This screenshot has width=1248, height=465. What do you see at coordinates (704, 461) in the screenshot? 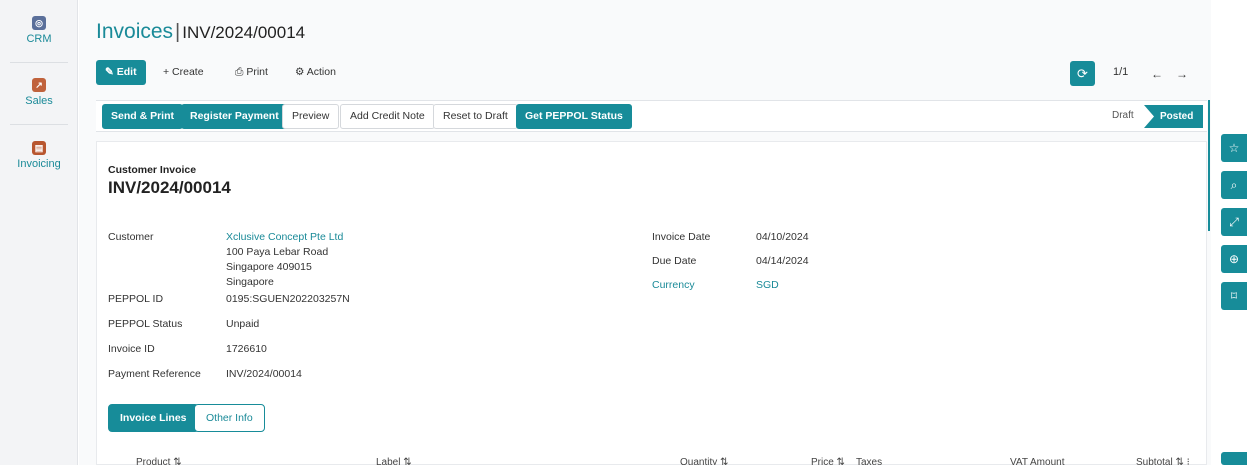
I see `column-header-quantity: Quantity ⇅` at bounding box center [704, 461].